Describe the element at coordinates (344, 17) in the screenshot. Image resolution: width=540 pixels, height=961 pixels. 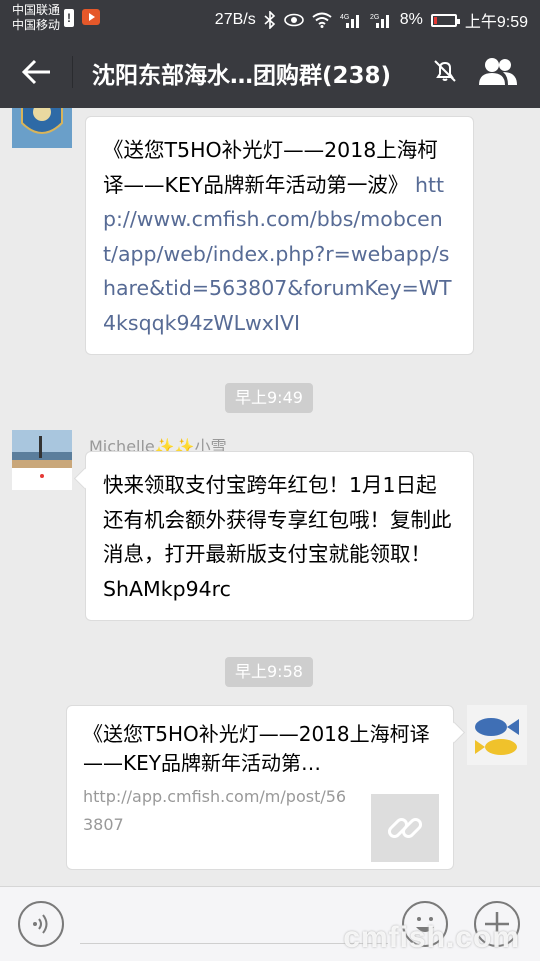
I see `svg-text: 4G` at that location.